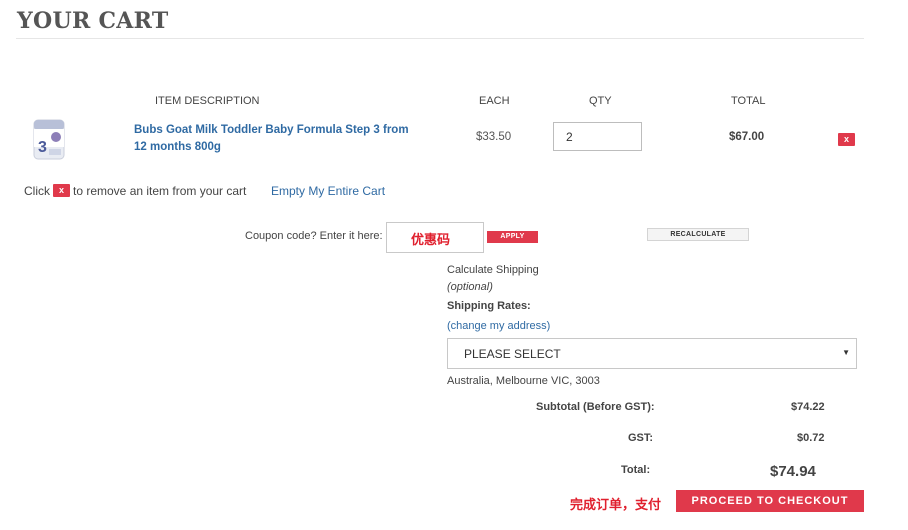 This screenshot has height=530, width=908. I want to click on subtotal-label: Subtotal (Before GST):, so click(595, 407).